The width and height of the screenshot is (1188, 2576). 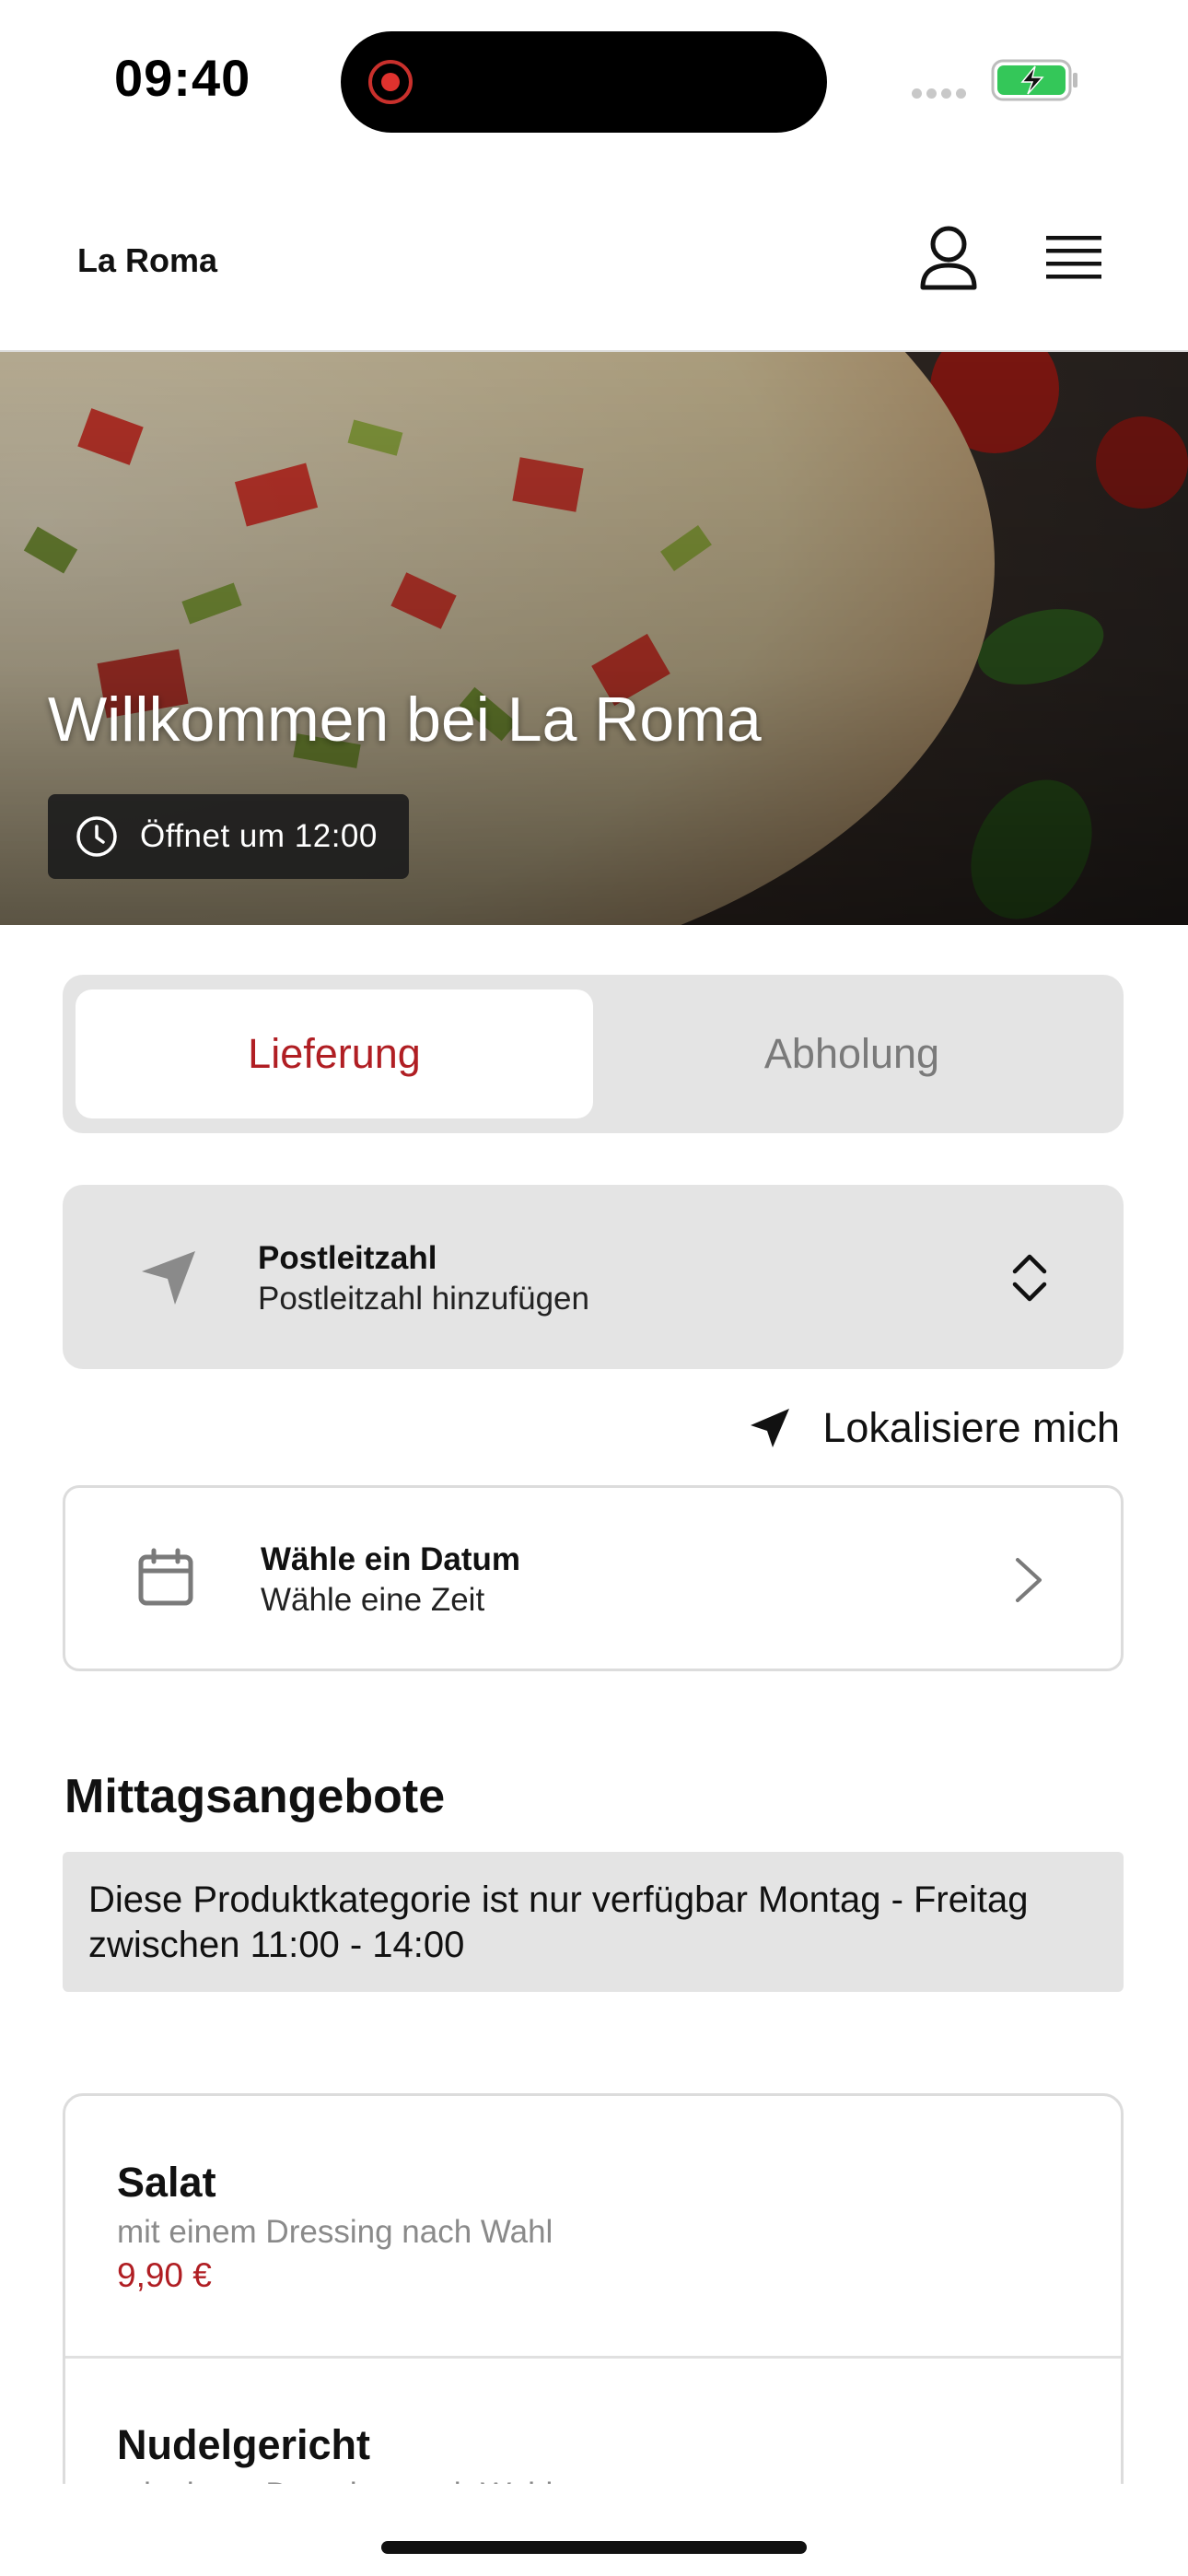 What do you see at coordinates (259, 836) in the screenshot?
I see `opening-hours-text: Öffnet um 12:00` at bounding box center [259, 836].